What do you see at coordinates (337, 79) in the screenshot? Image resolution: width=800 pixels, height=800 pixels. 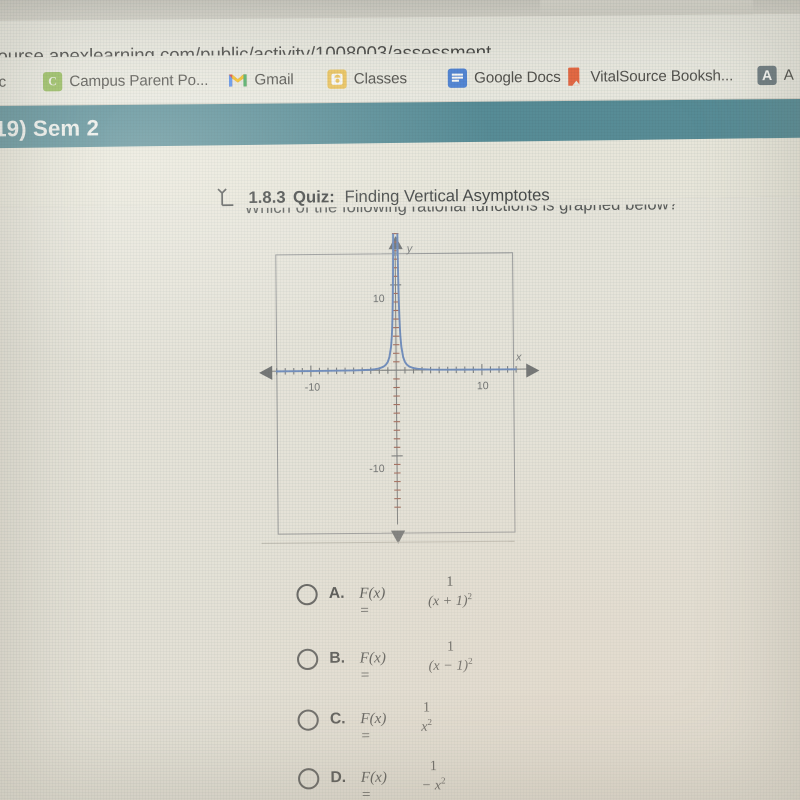 I see `google-classroom-icon` at bounding box center [337, 79].